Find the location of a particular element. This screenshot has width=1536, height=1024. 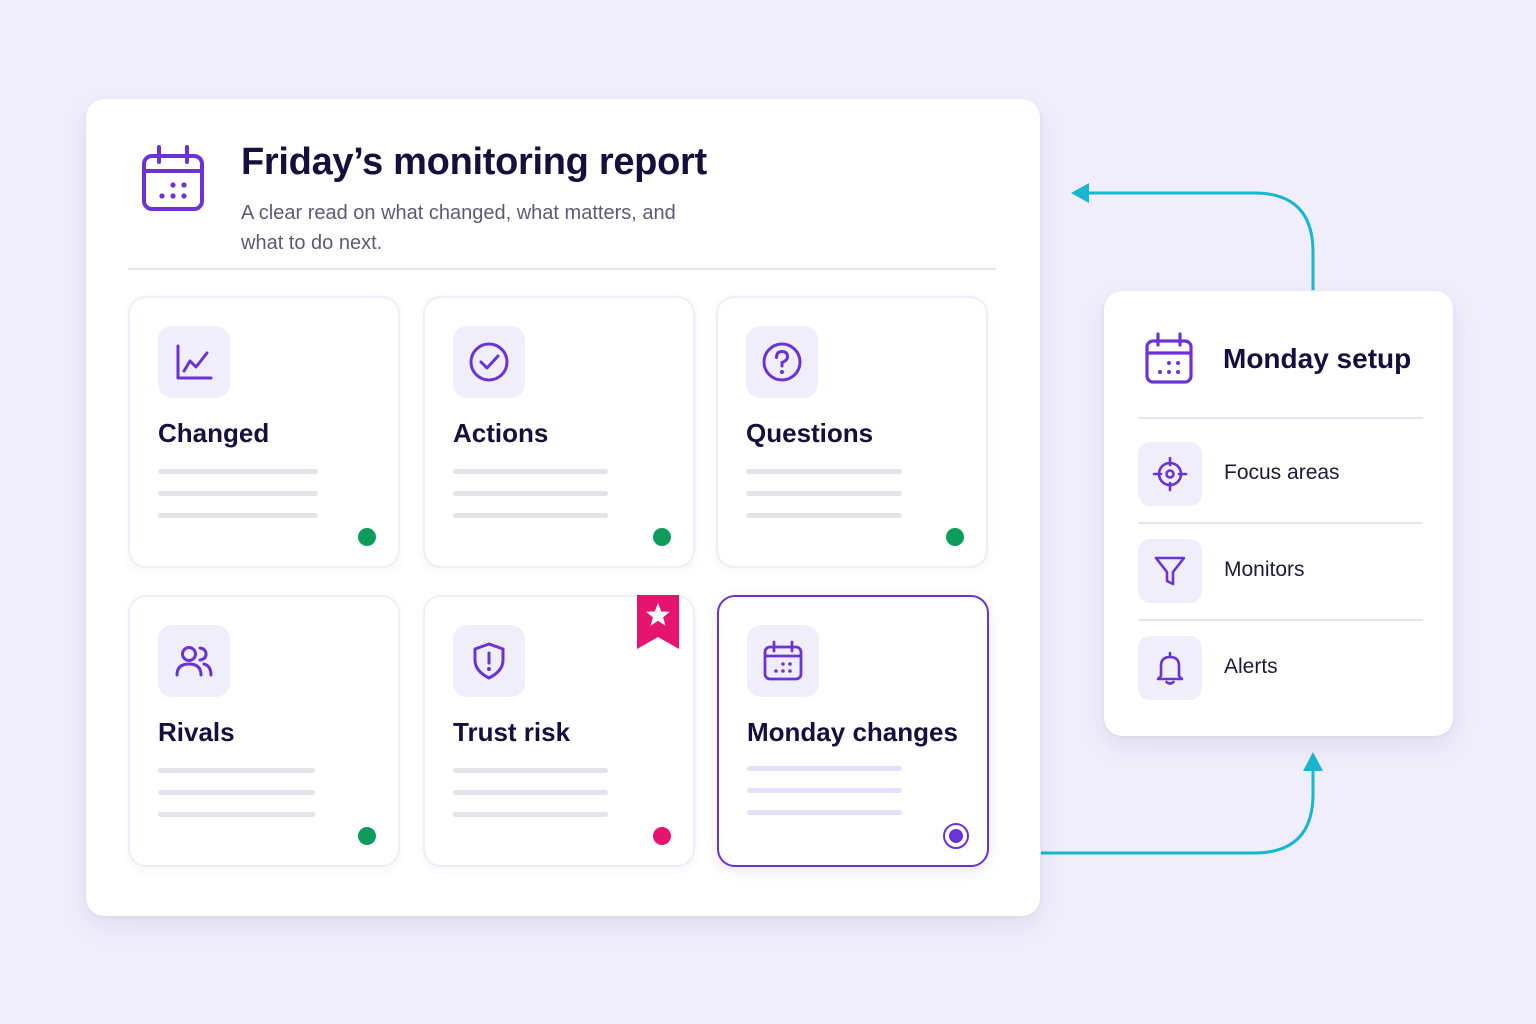

setup-item-focus-areas: Focus areas is located at coordinates (1280, 475).